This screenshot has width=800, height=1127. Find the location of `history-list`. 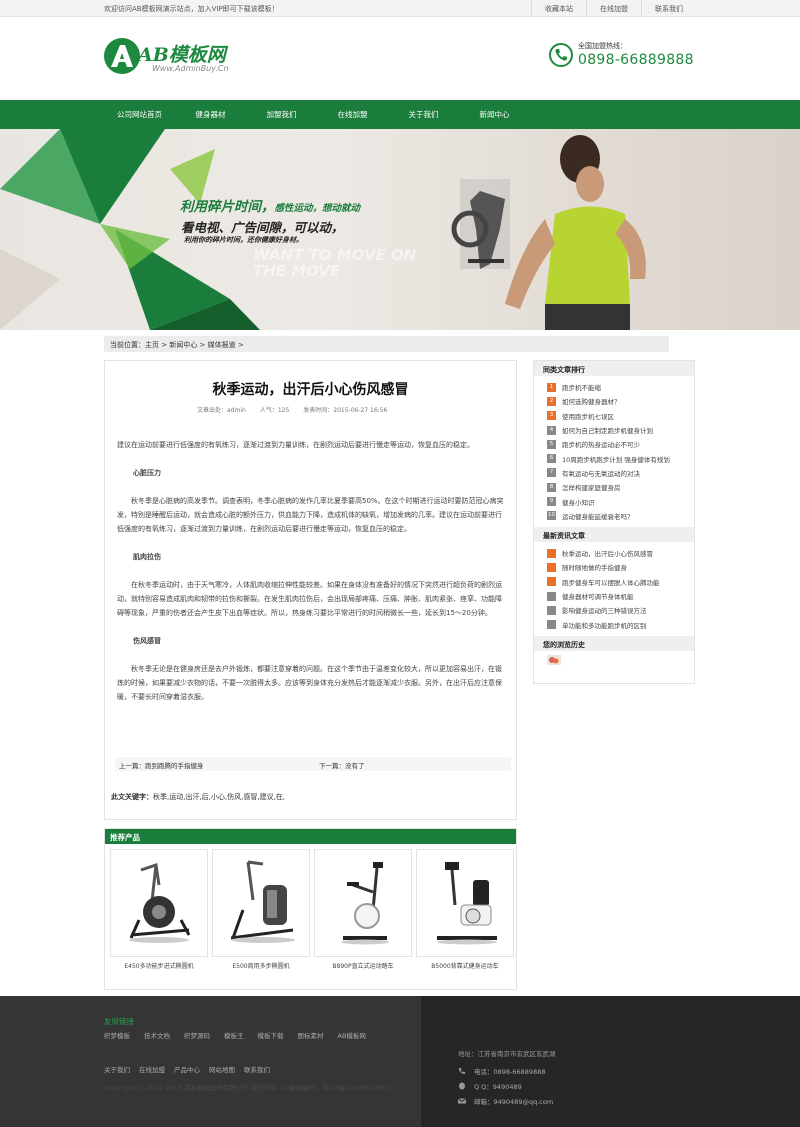

history-list is located at coordinates (614, 661).